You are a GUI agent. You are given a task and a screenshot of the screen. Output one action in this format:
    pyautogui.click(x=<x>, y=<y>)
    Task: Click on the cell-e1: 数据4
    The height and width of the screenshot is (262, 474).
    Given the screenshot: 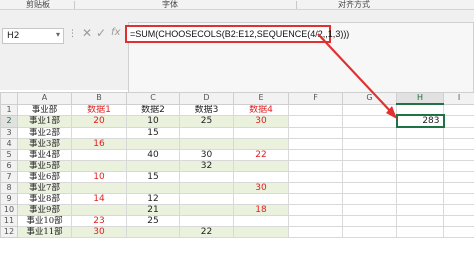 What is the action you would take?
    pyautogui.click(x=261, y=109)
    